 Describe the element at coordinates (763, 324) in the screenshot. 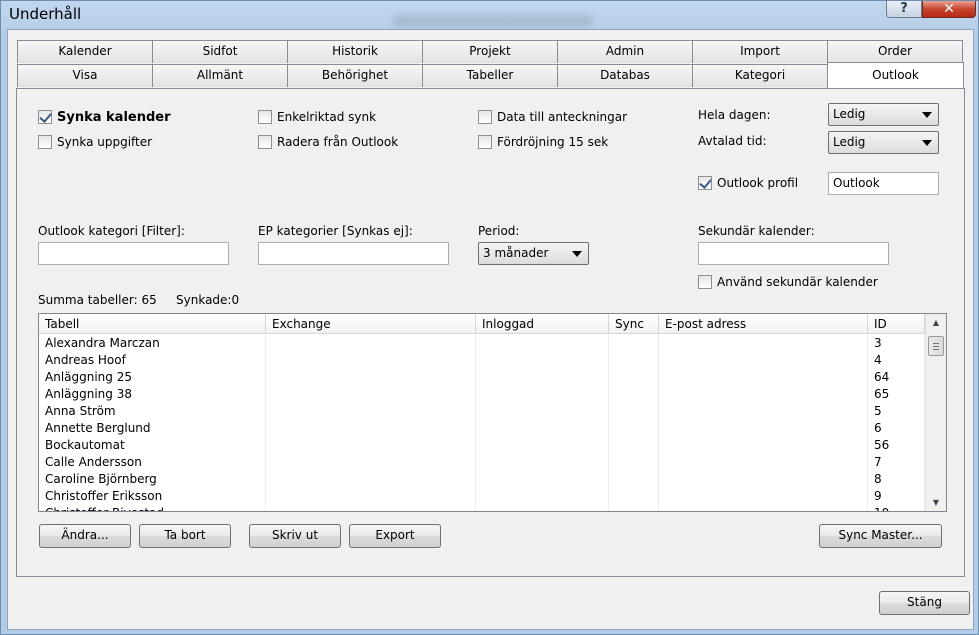

I see `column-header-epost: E-post adress` at that location.